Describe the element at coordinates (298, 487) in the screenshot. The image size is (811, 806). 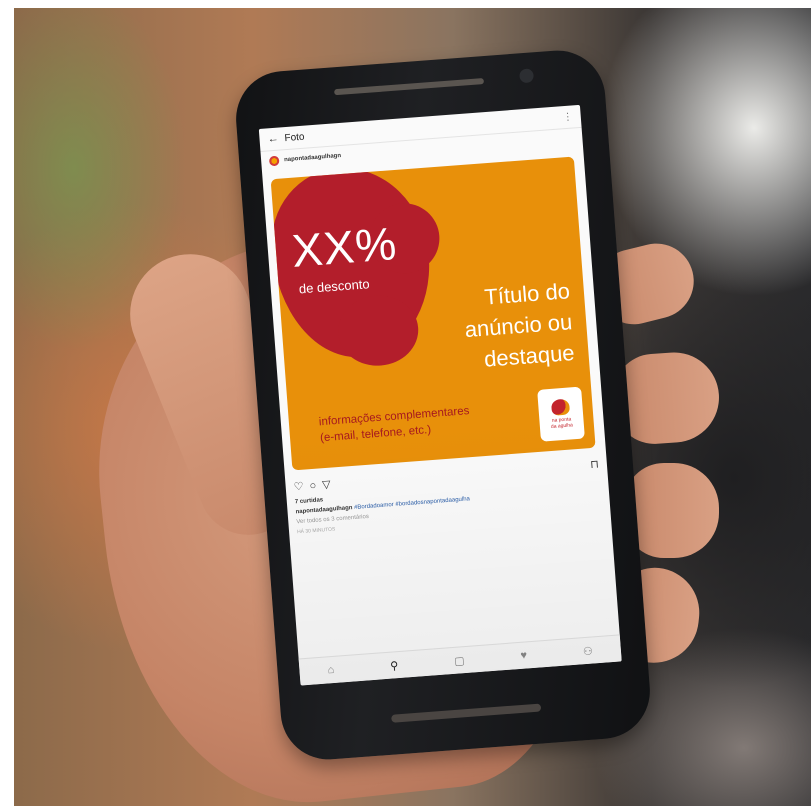
I see `like-heart-icon: ♡` at that location.